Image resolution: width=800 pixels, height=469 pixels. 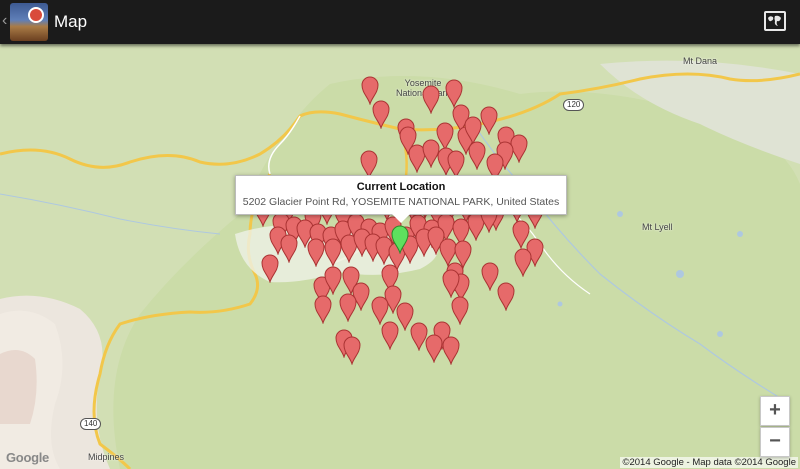 I want to click on highway-120-shield: 120, so click(x=574, y=105).